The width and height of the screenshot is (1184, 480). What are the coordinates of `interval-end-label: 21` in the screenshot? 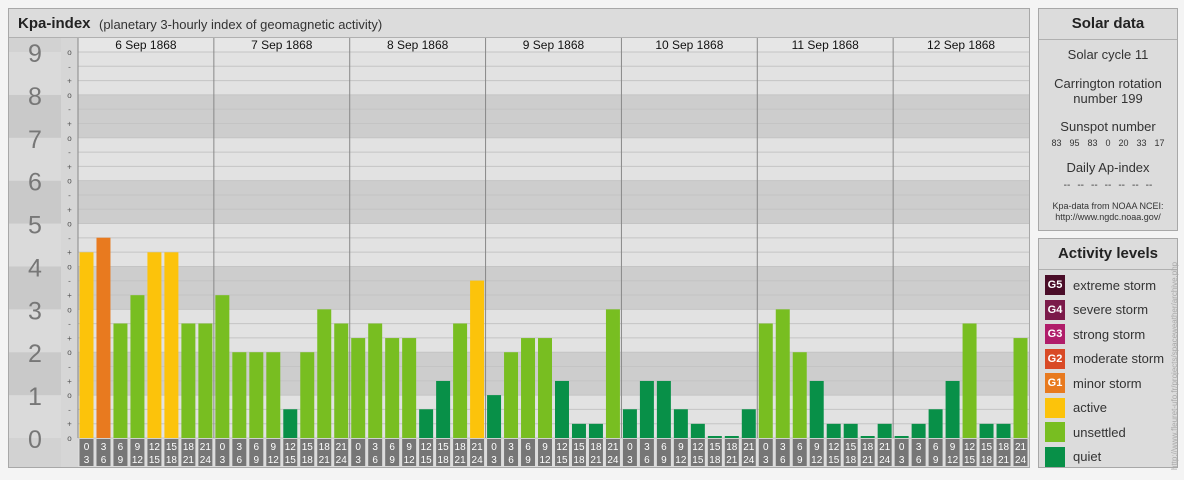 It's located at (868, 460).